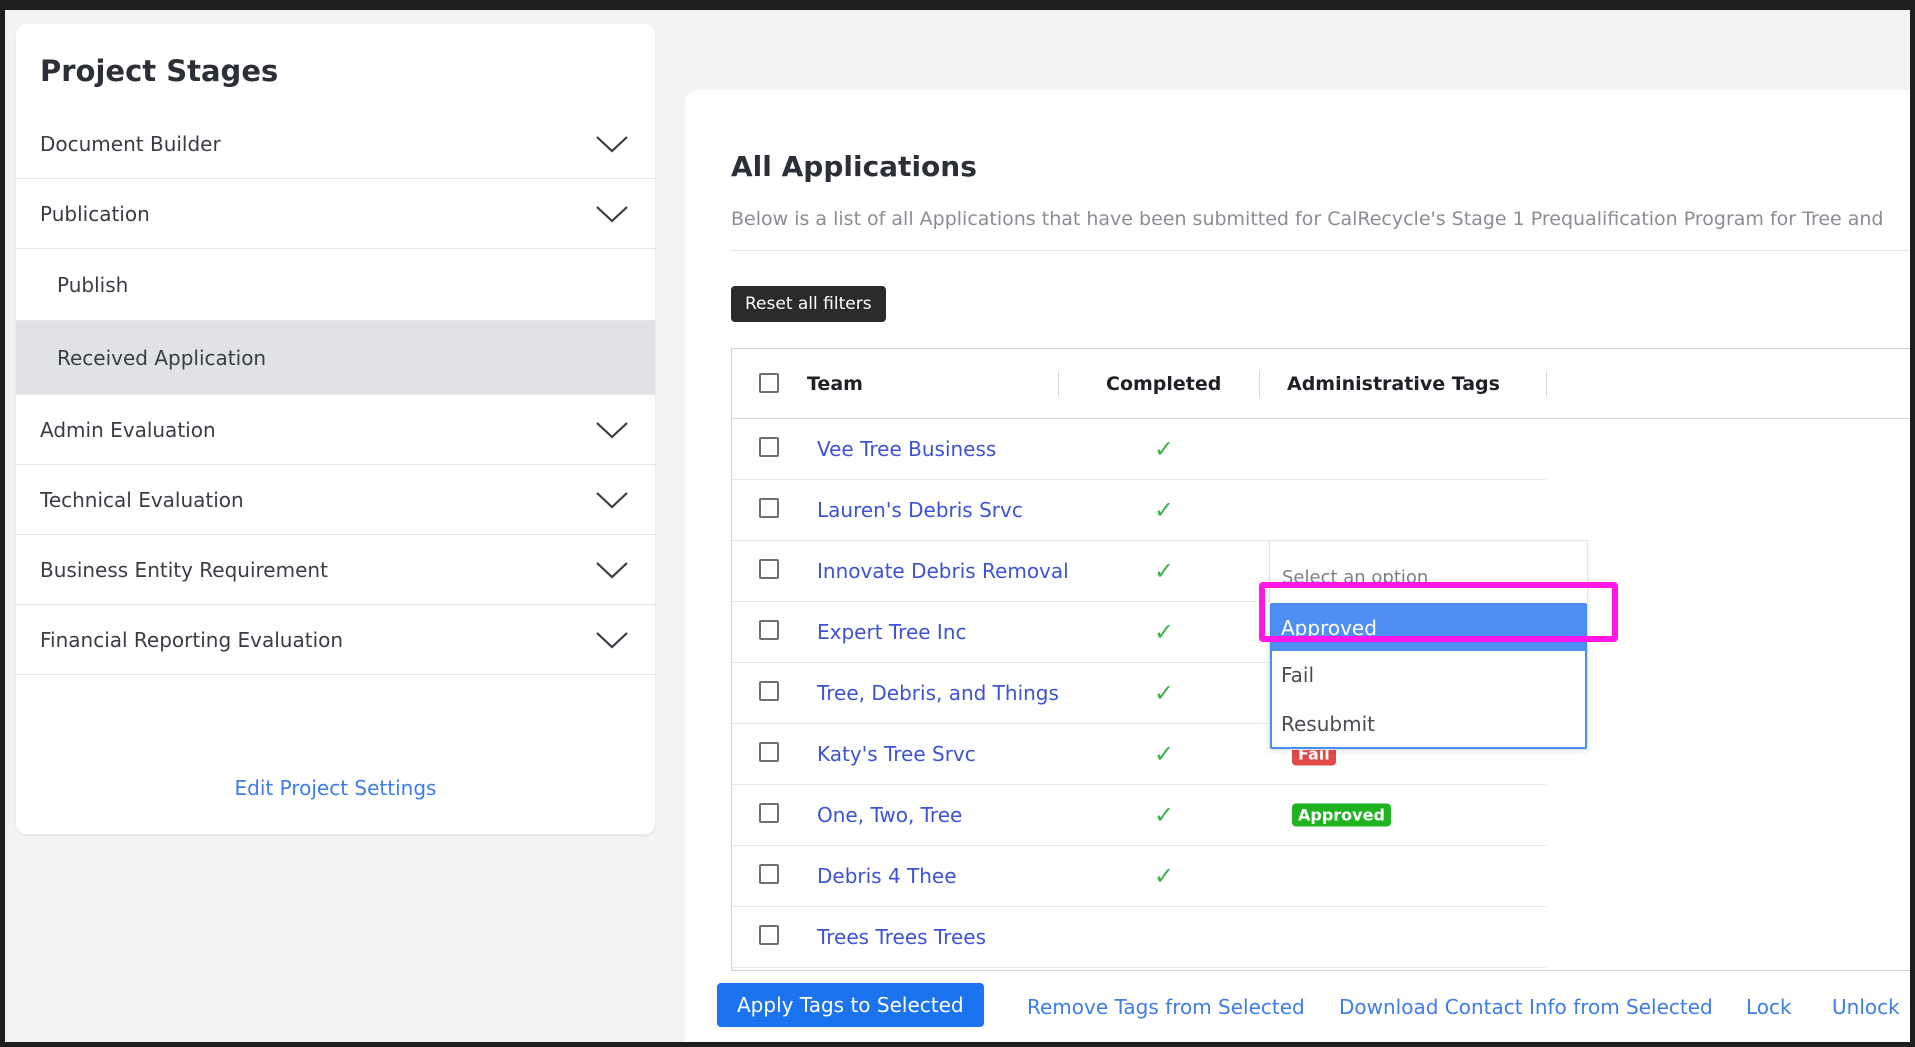  Describe the element at coordinates (808, 304) in the screenshot. I see `reset-filters-button: Reset all filters` at that location.